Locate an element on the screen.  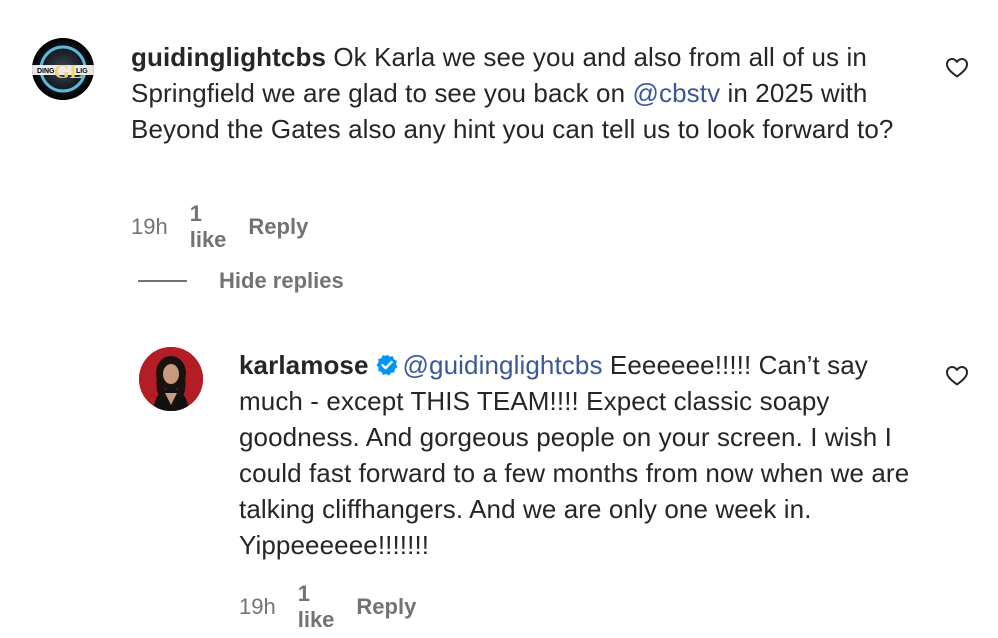
reply-meta: 19h 1 like Reply is located at coordinates (327, 607).